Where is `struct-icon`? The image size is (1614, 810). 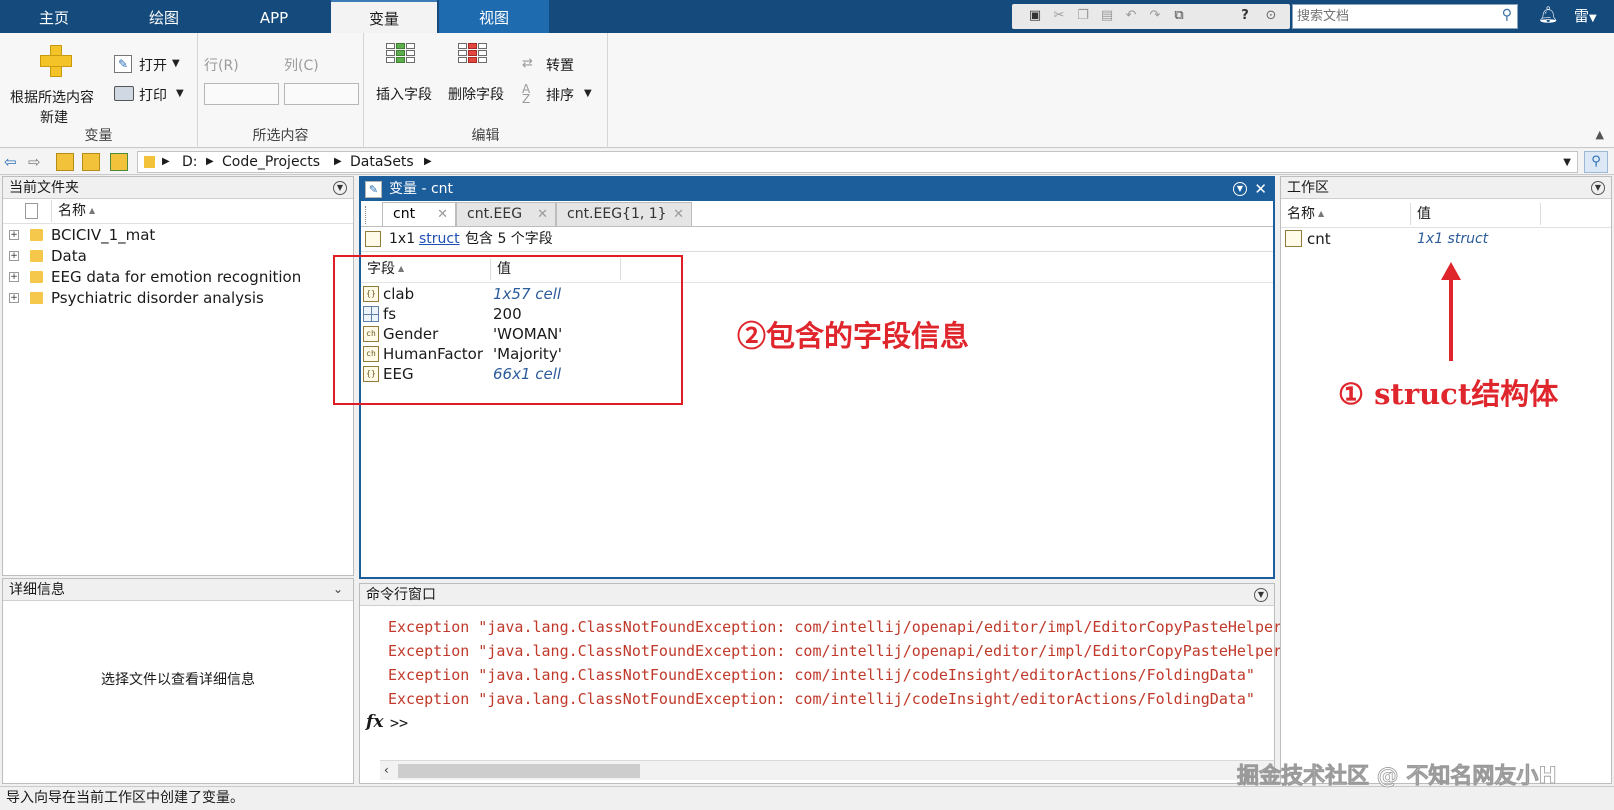
struct-icon is located at coordinates (1293, 238).